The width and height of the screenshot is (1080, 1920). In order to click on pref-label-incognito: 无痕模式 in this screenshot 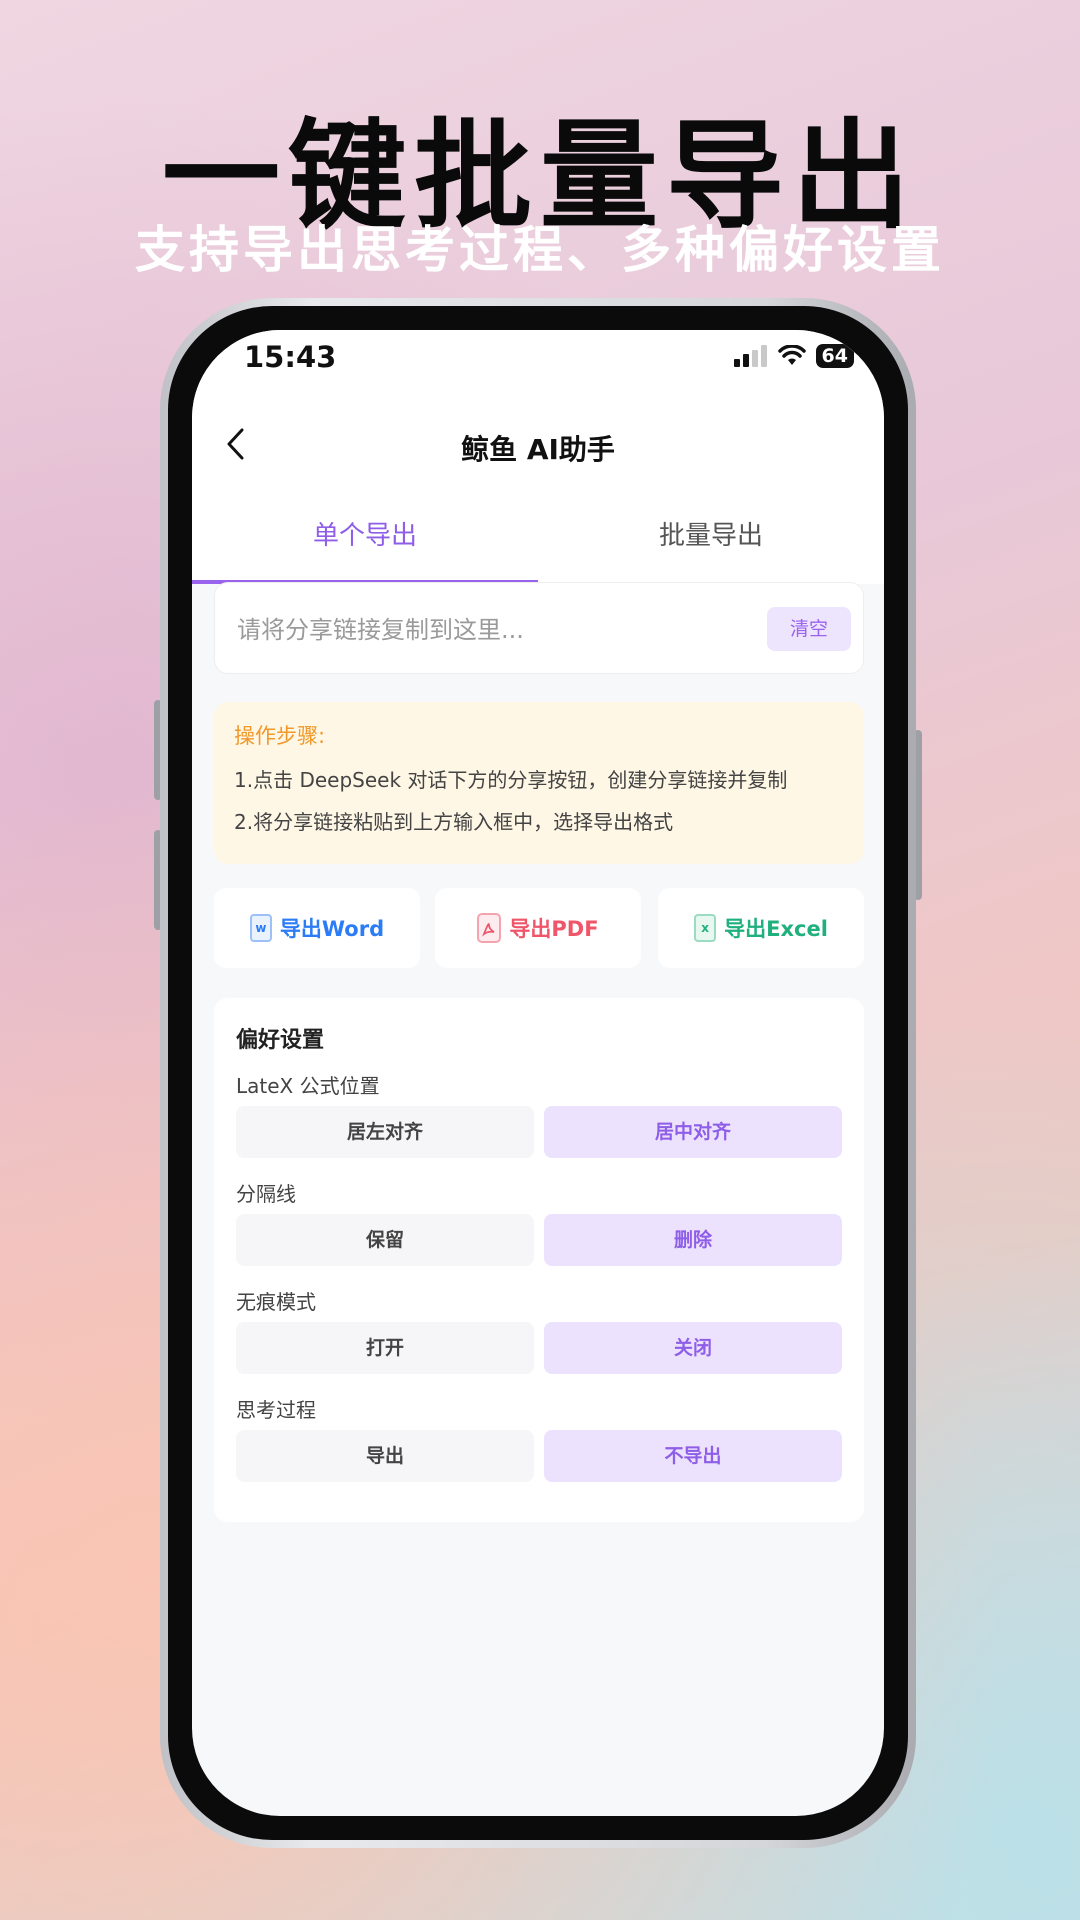, I will do `click(276, 1302)`.